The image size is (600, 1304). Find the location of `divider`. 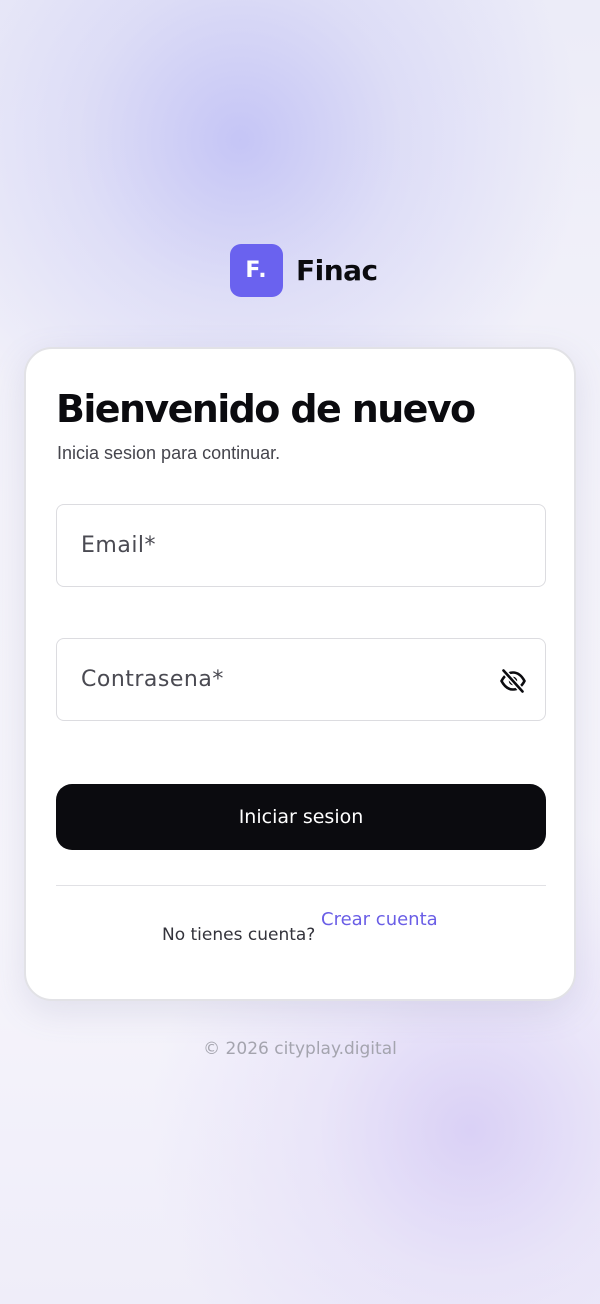

divider is located at coordinates (301, 885).